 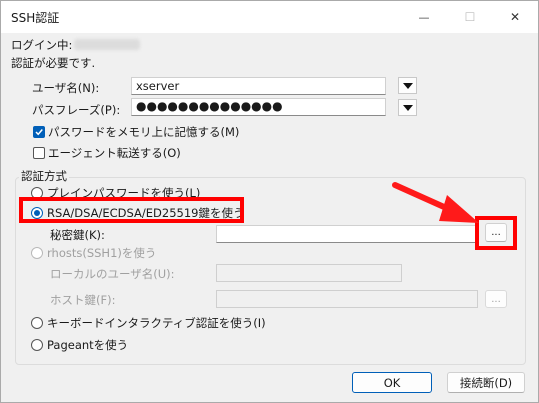 I want to click on local-user-label: ローカルのユーザ名(U):, so click(x=112, y=274).